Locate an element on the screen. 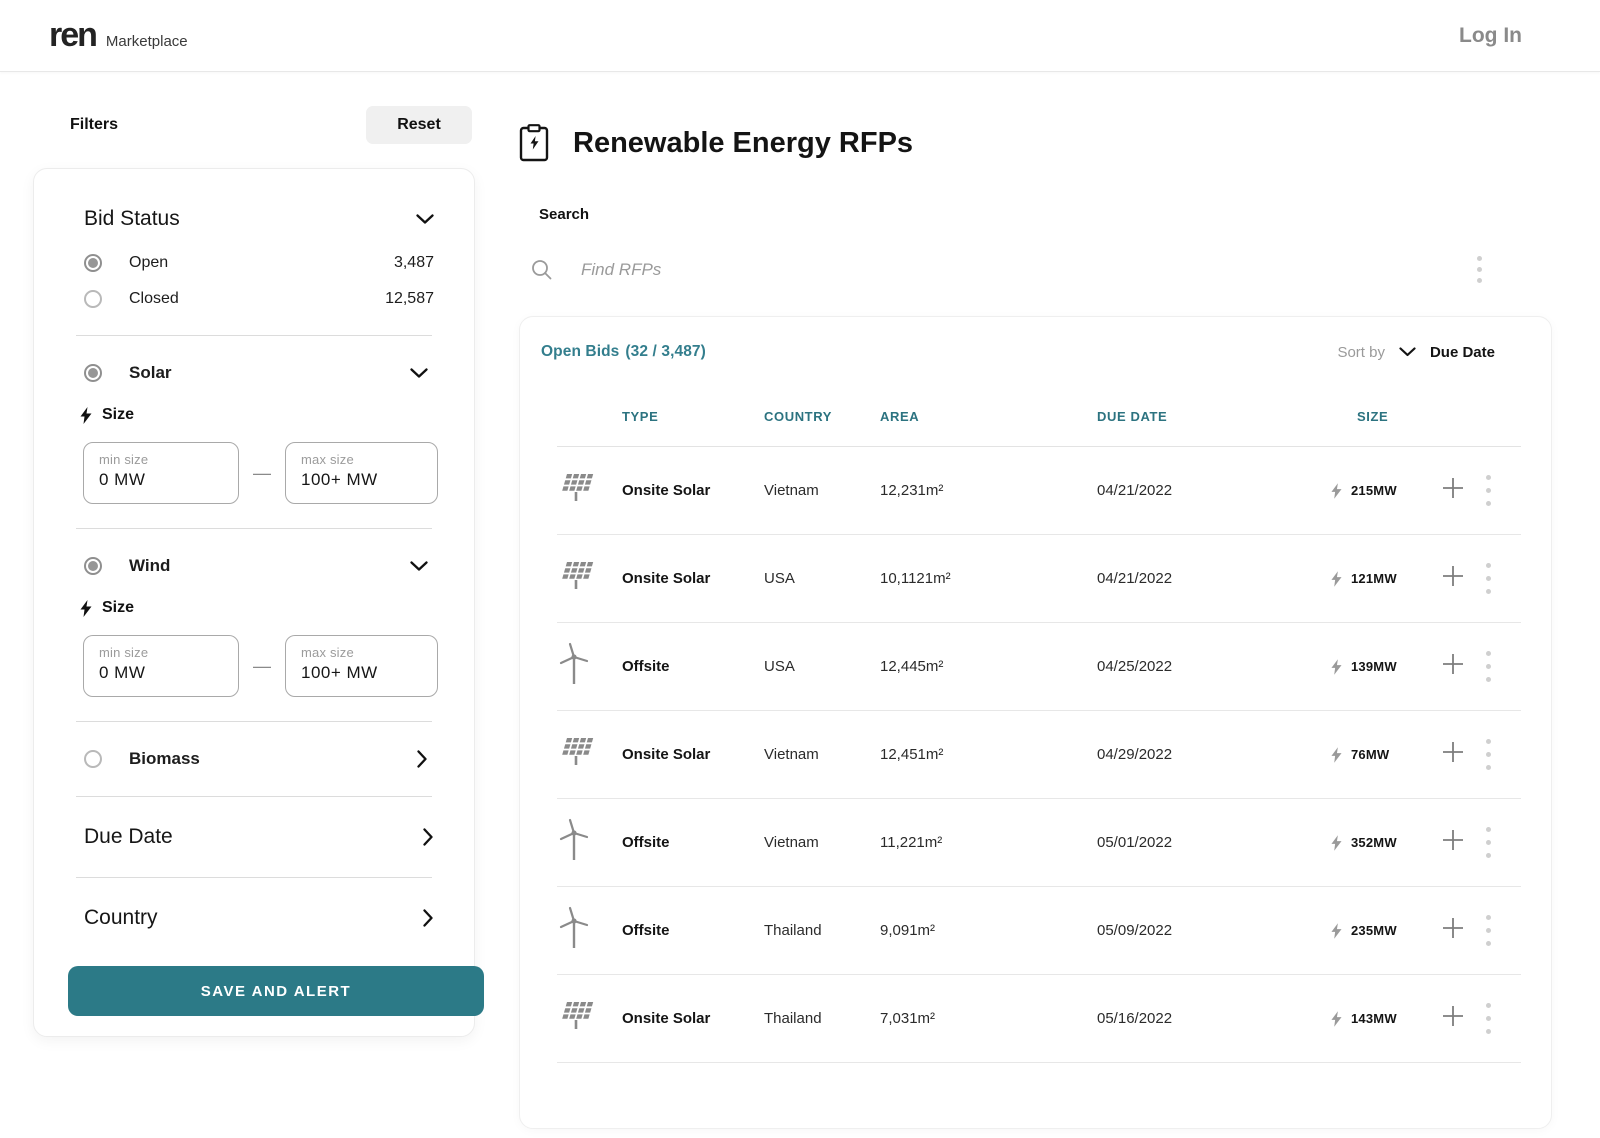 The width and height of the screenshot is (1600, 1138). sort-control: Sort by Due Date is located at coordinates (1416, 352).